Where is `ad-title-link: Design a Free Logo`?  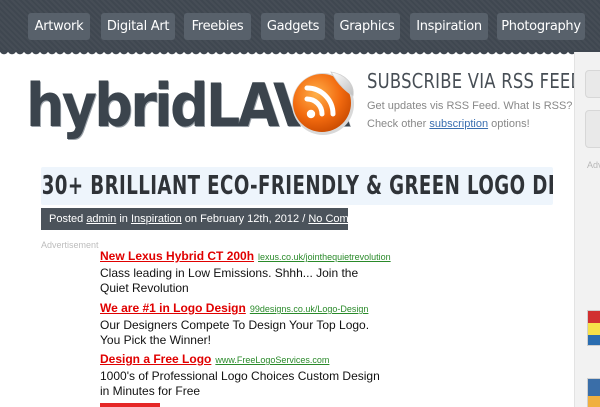 ad-title-link: Design a Free Logo is located at coordinates (155, 359).